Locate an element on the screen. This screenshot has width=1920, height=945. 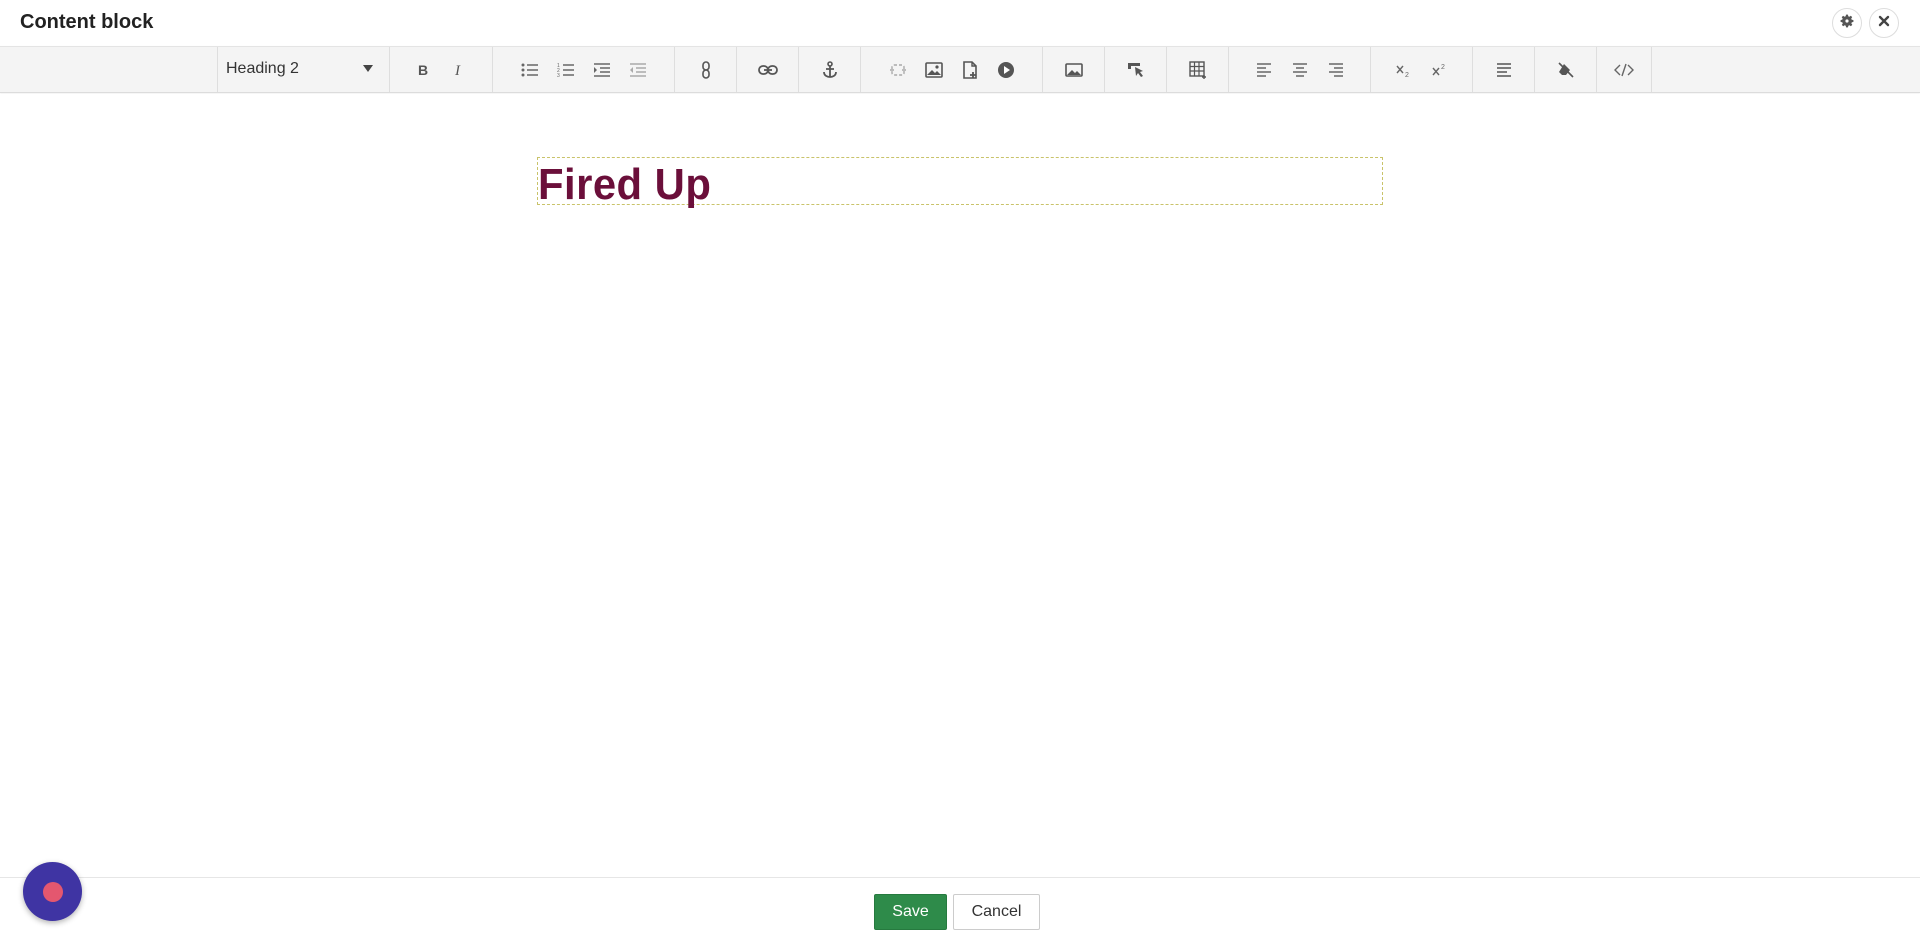
italic-button: I is located at coordinates (459, 70).